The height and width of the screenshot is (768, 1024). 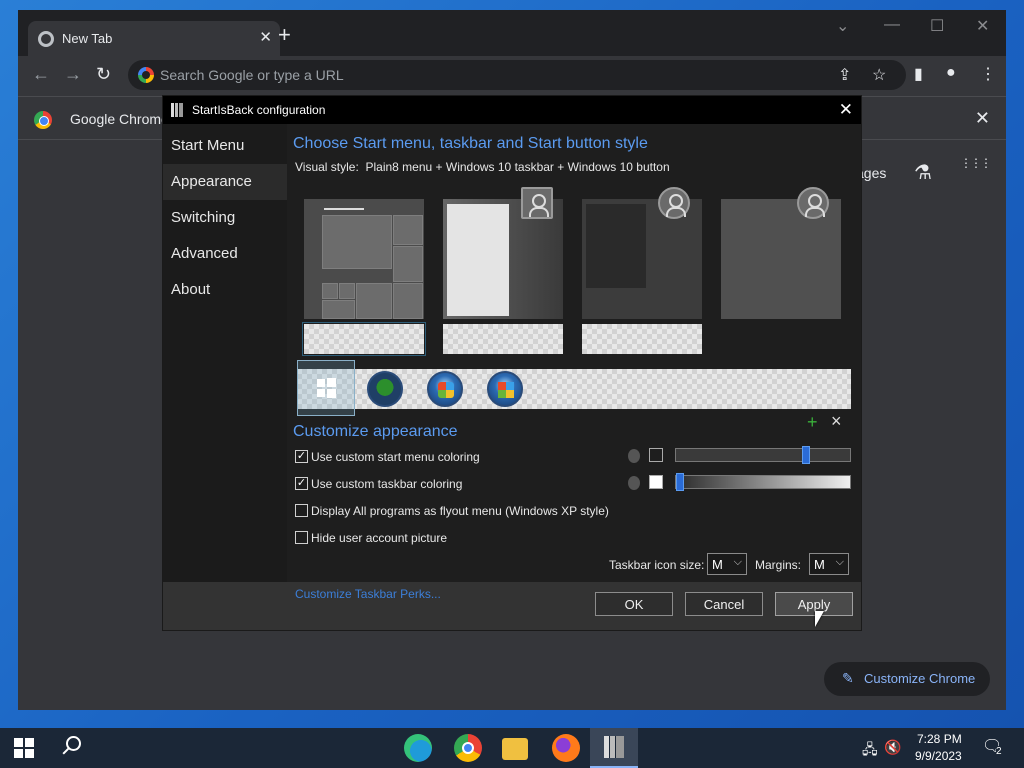 I want to click on tab-new-tab: New Tab ✕, so click(x=154, y=38).